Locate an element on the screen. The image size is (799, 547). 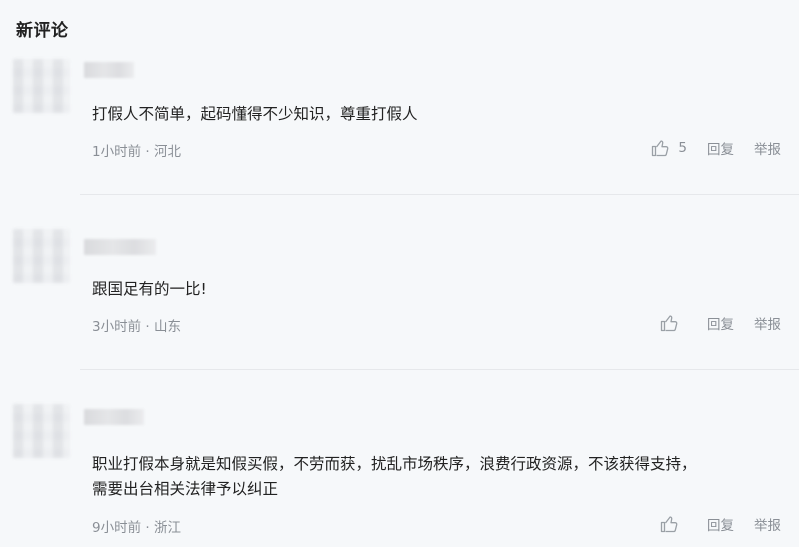
like-count: 5 is located at coordinates (682, 148).